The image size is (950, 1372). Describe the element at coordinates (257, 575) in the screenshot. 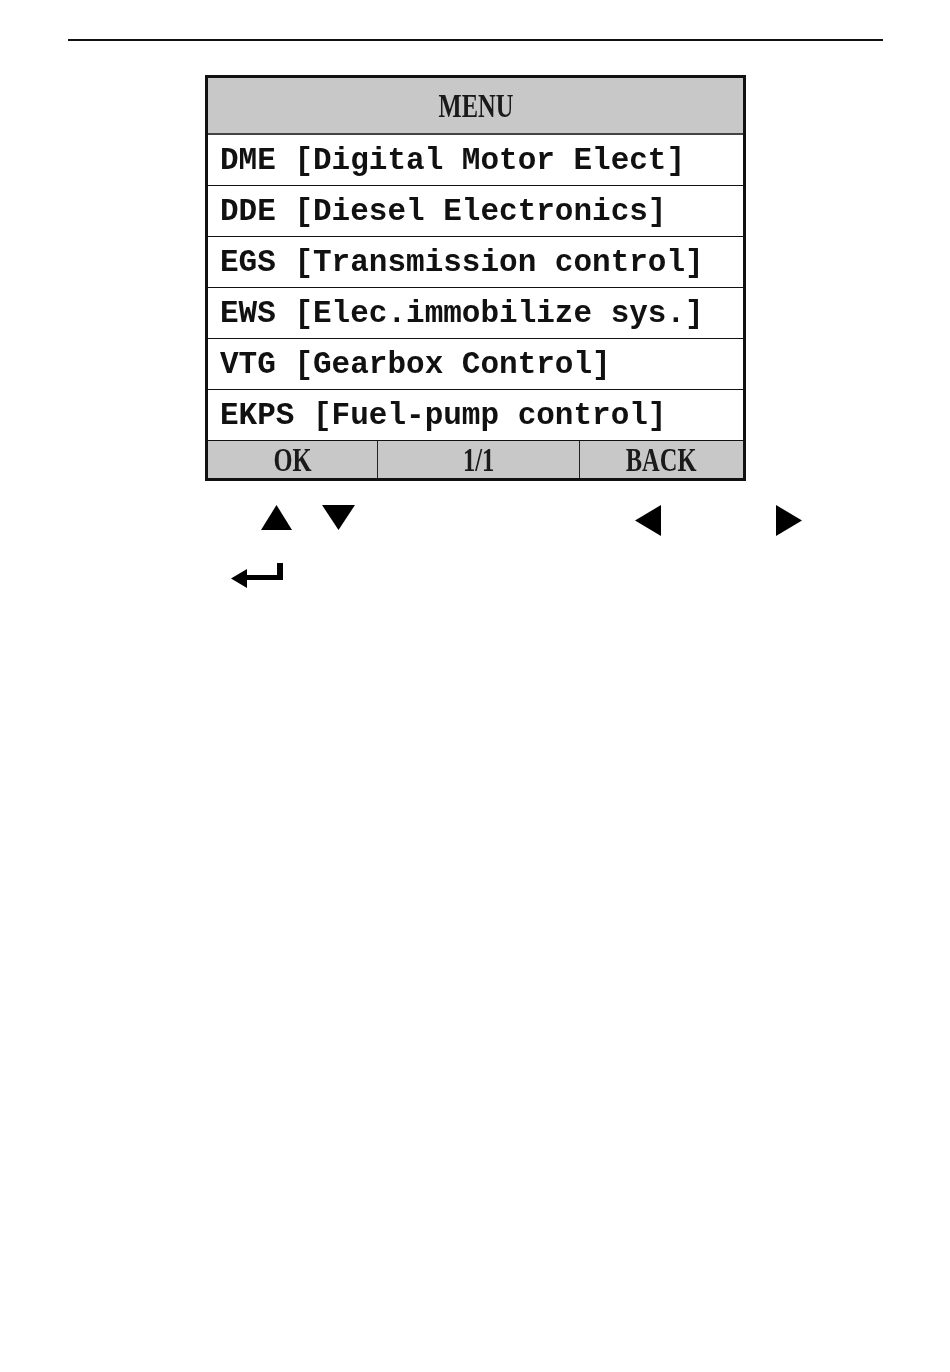

I see `return-arrow-icon` at that location.